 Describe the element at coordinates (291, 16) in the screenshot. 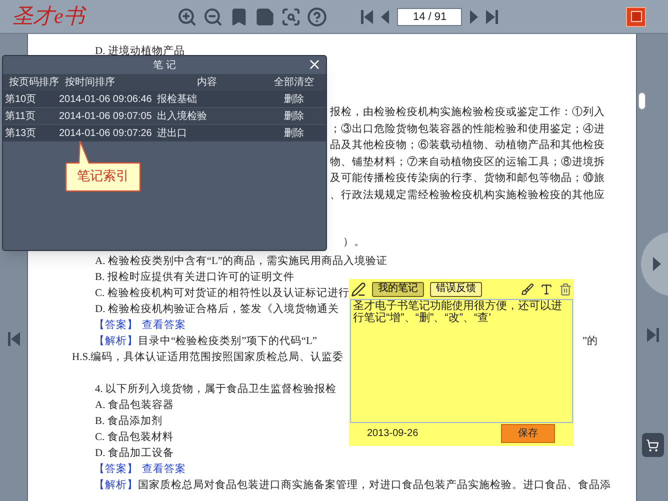

I see `search-icon` at that location.